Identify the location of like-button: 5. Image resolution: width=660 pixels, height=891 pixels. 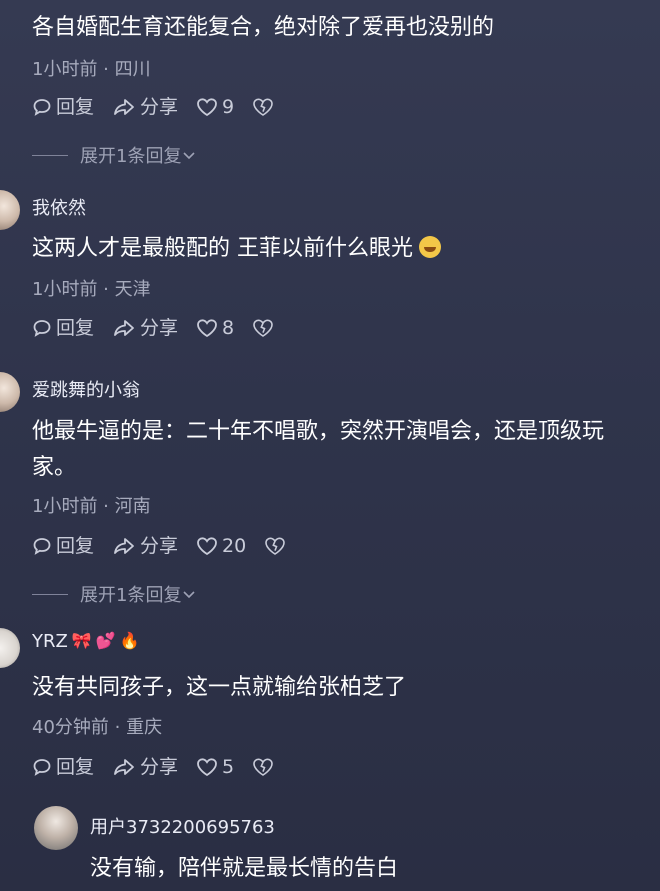
(215, 767).